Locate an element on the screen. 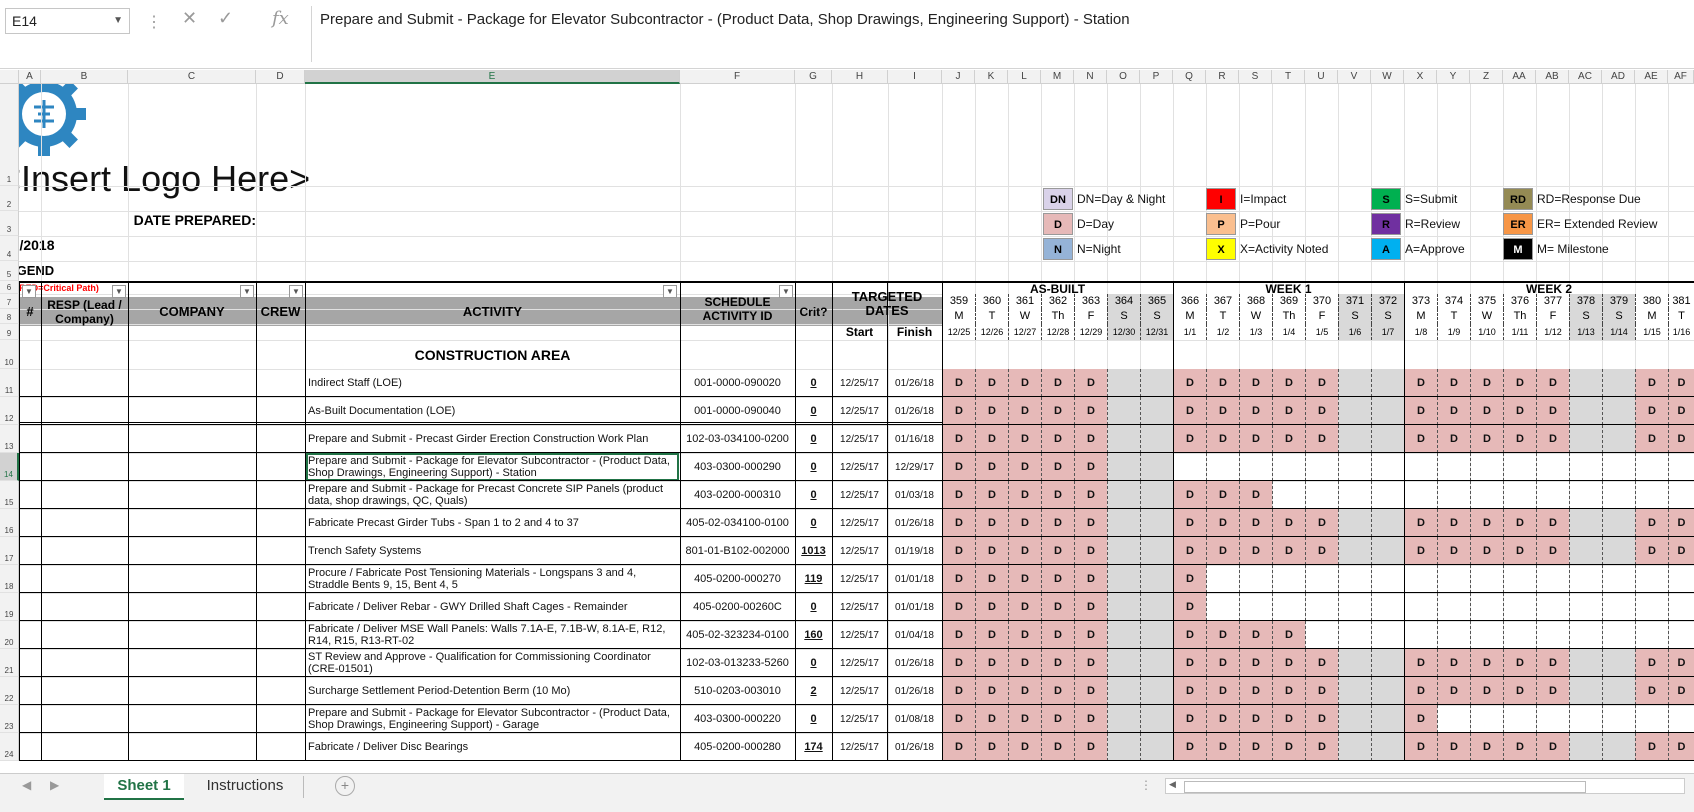 This screenshot has width=1694, height=812. column-header-aa: AA is located at coordinates (1519, 77).